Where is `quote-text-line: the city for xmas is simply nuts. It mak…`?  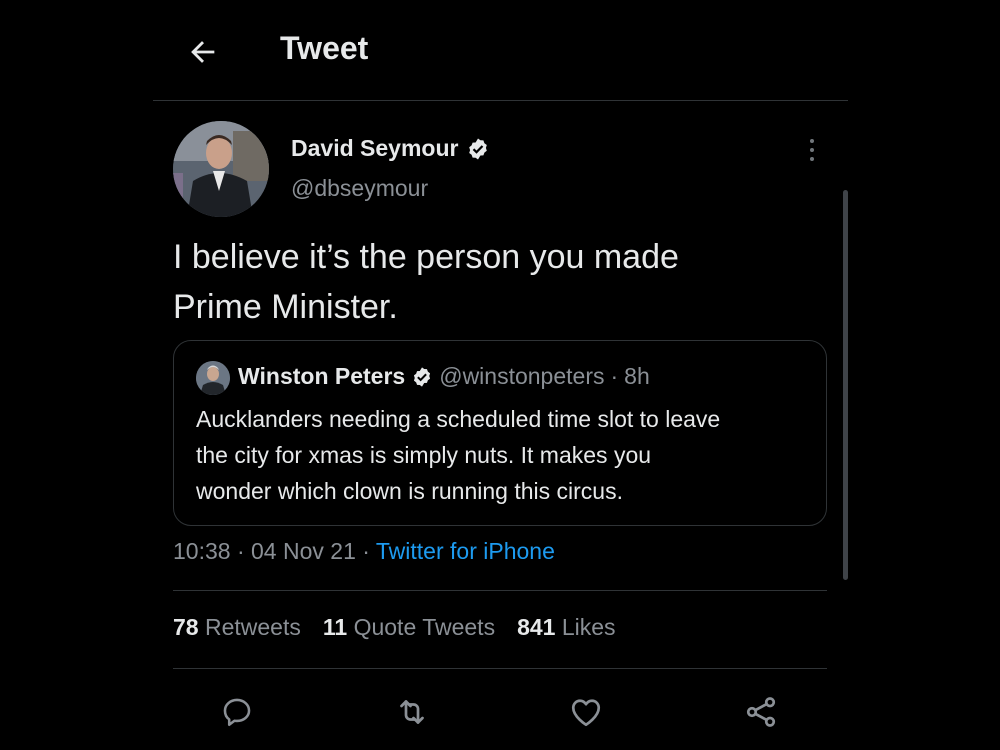
quote-text-line: the city for xmas is simply nuts. It mak… is located at coordinates (424, 455).